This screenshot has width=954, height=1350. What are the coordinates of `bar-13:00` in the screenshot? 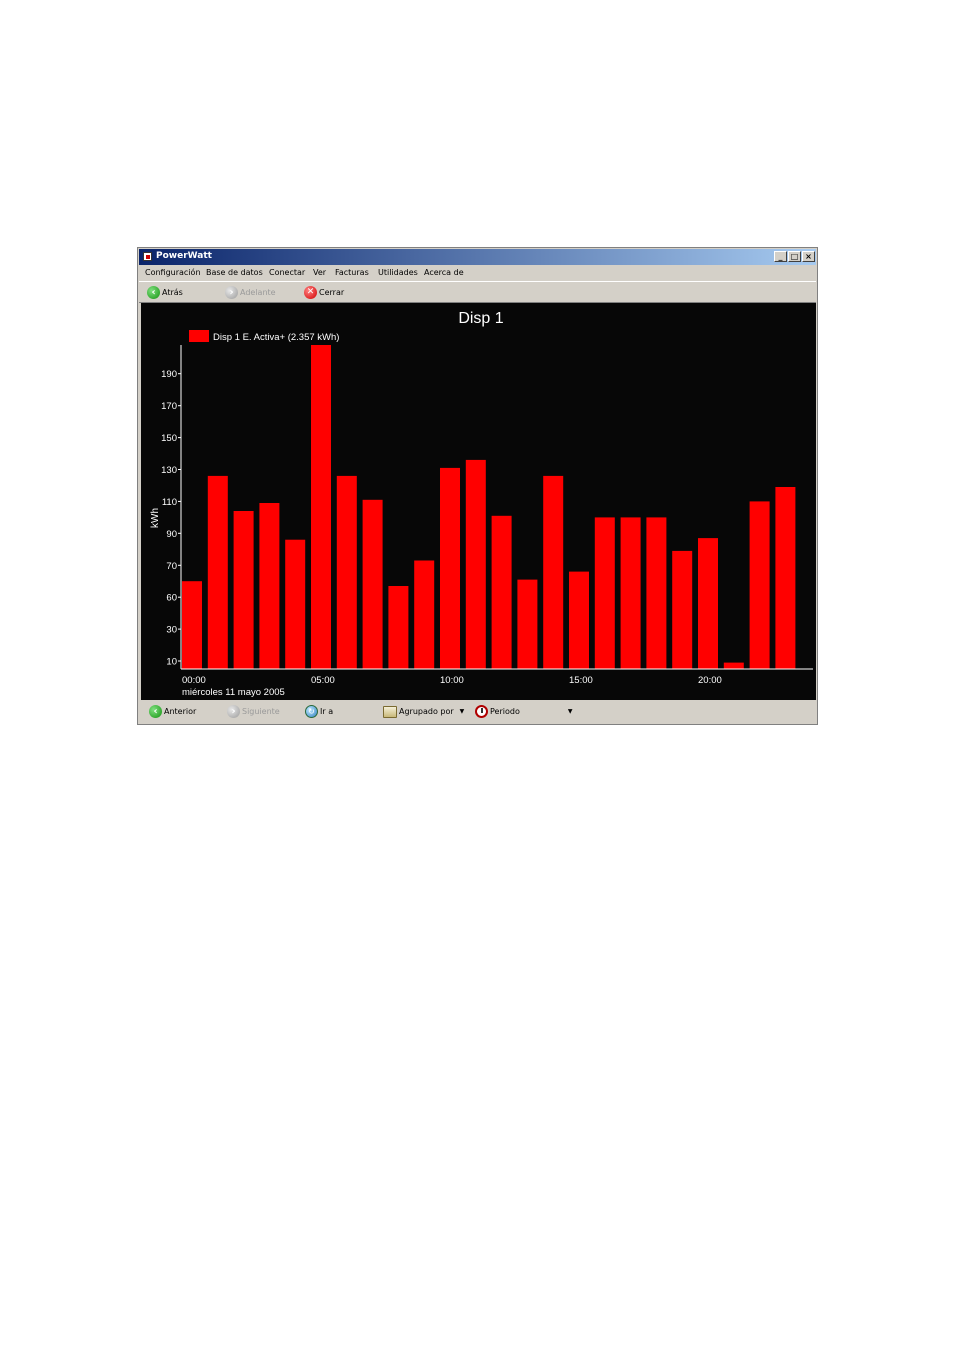 It's located at (527, 624).